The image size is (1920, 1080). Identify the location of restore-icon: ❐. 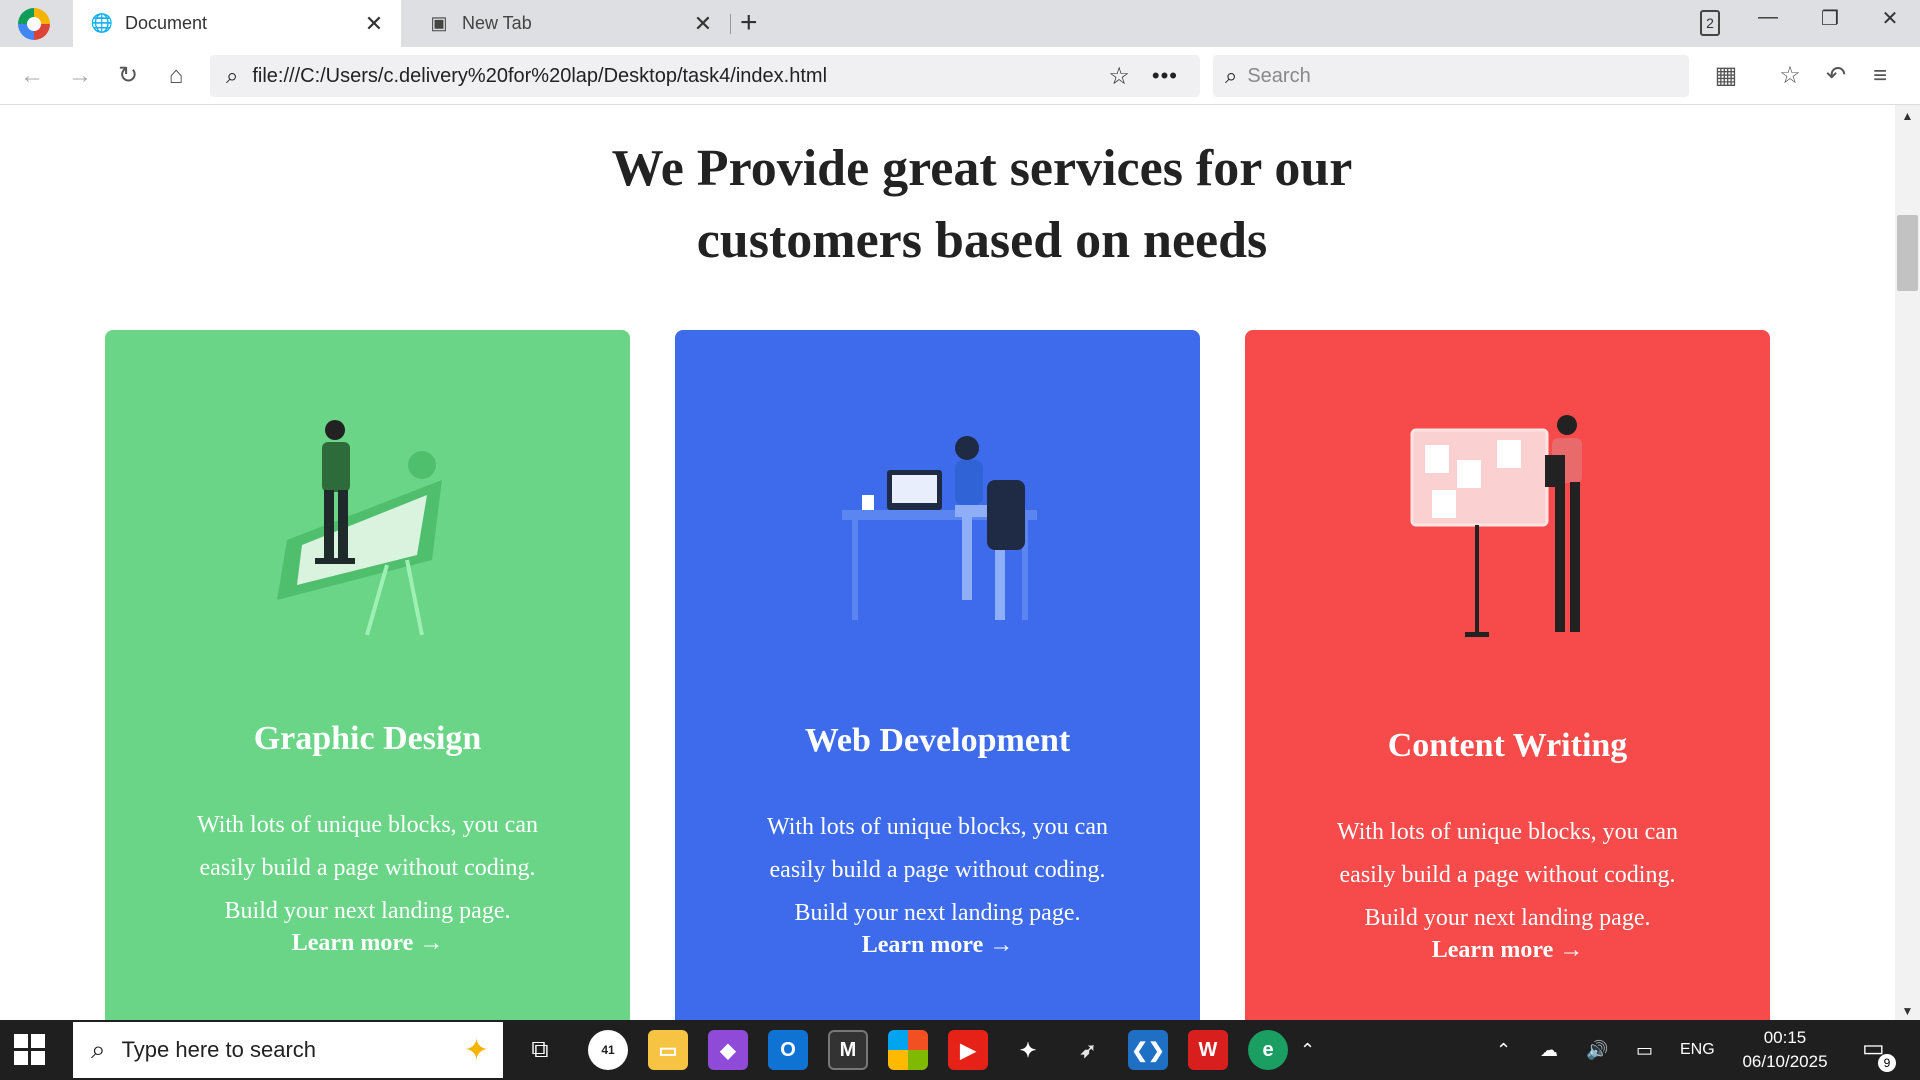
(1830, 18).